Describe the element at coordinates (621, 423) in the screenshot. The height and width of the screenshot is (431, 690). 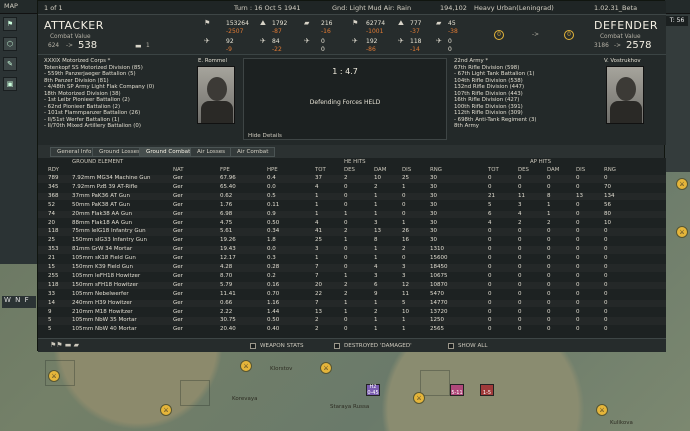
I see `town-label: Kulikova` at that location.